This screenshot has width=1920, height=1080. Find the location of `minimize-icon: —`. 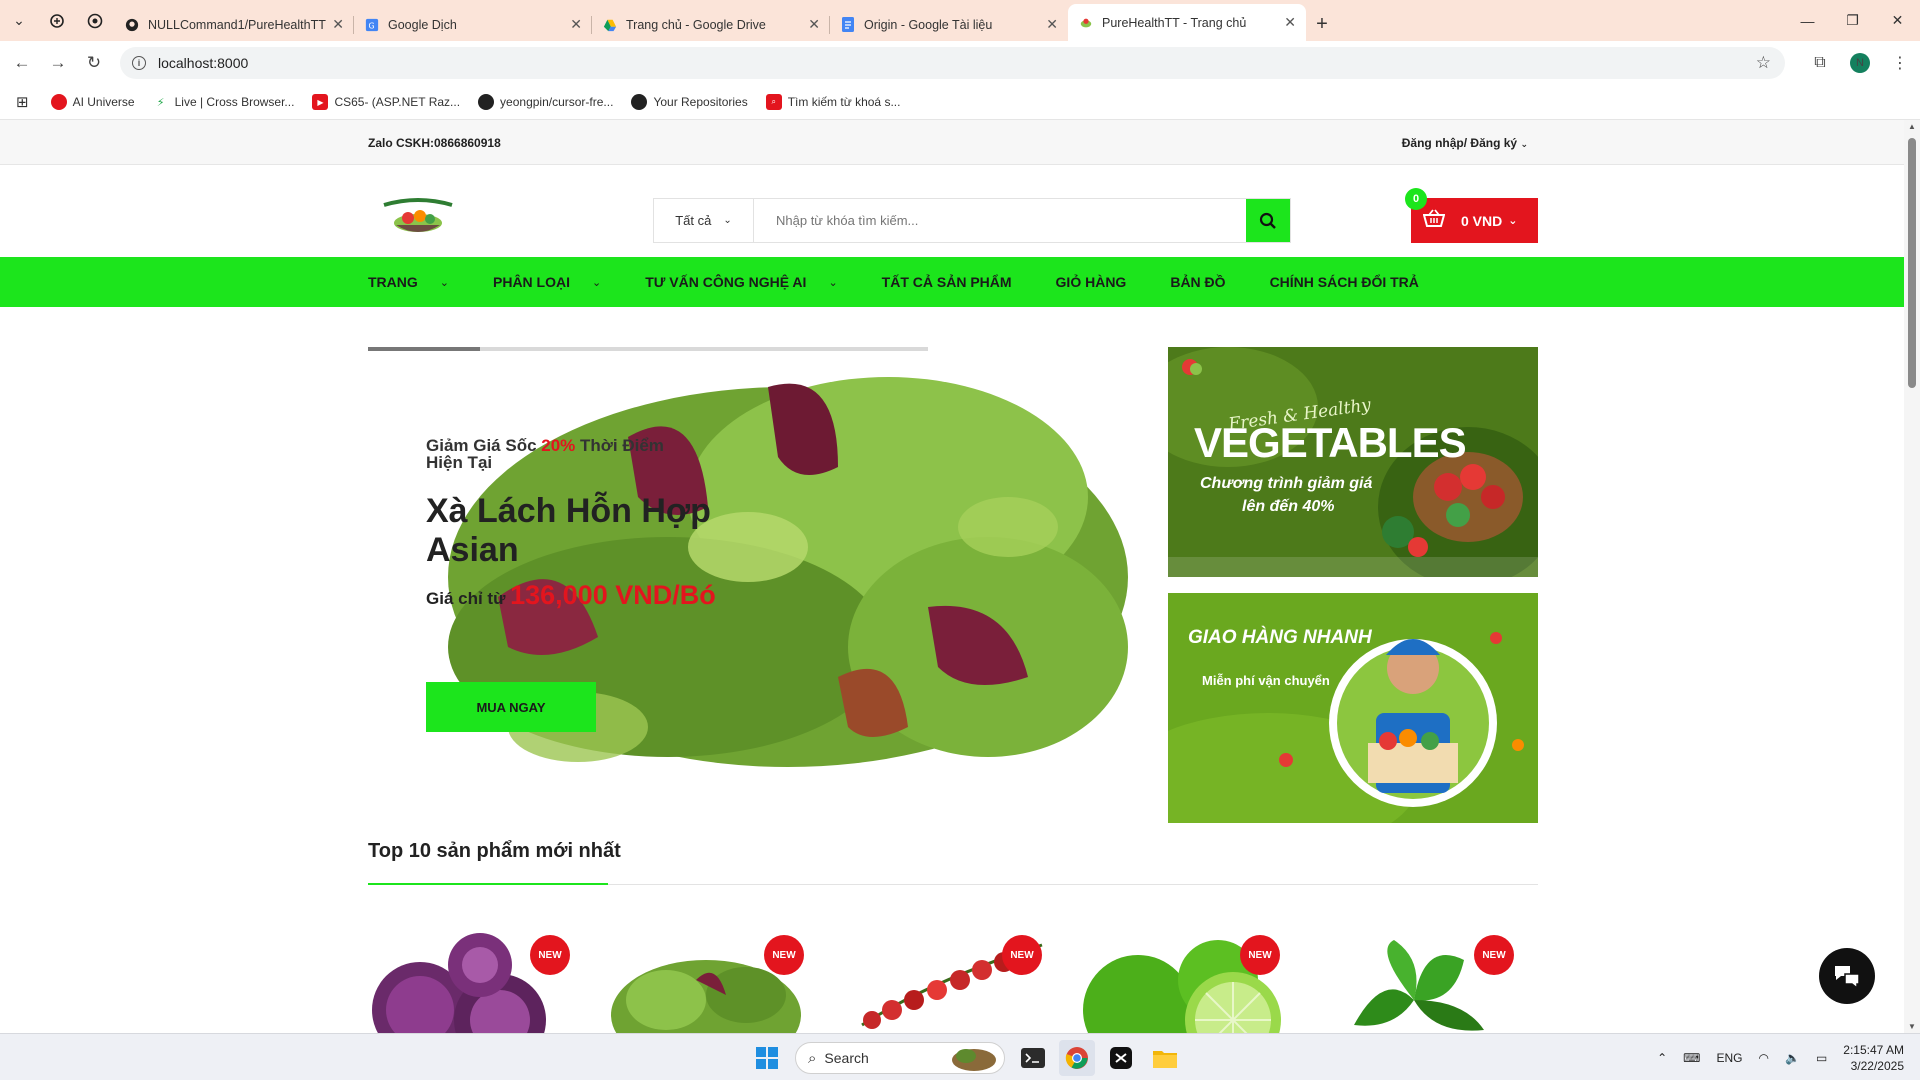

minimize-icon: — is located at coordinates (1807, 20).